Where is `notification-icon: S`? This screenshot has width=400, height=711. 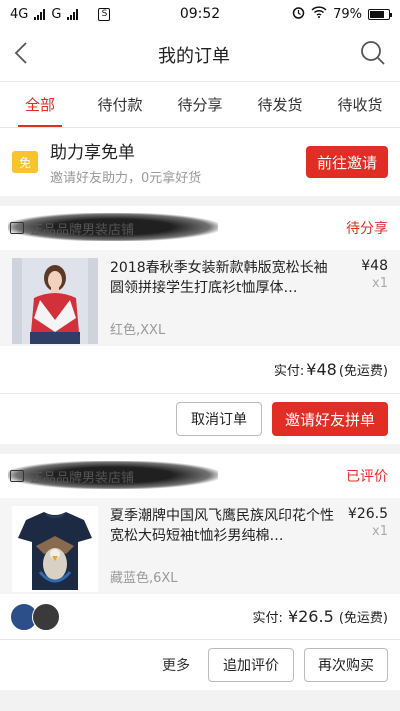 notification-icon: S is located at coordinates (104, 14).